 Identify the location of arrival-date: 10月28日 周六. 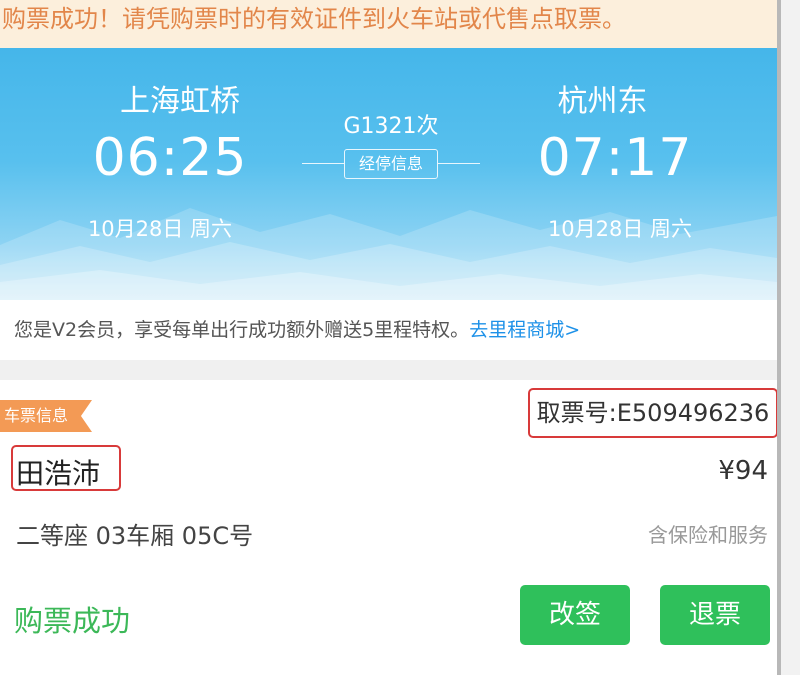
(620, 229).